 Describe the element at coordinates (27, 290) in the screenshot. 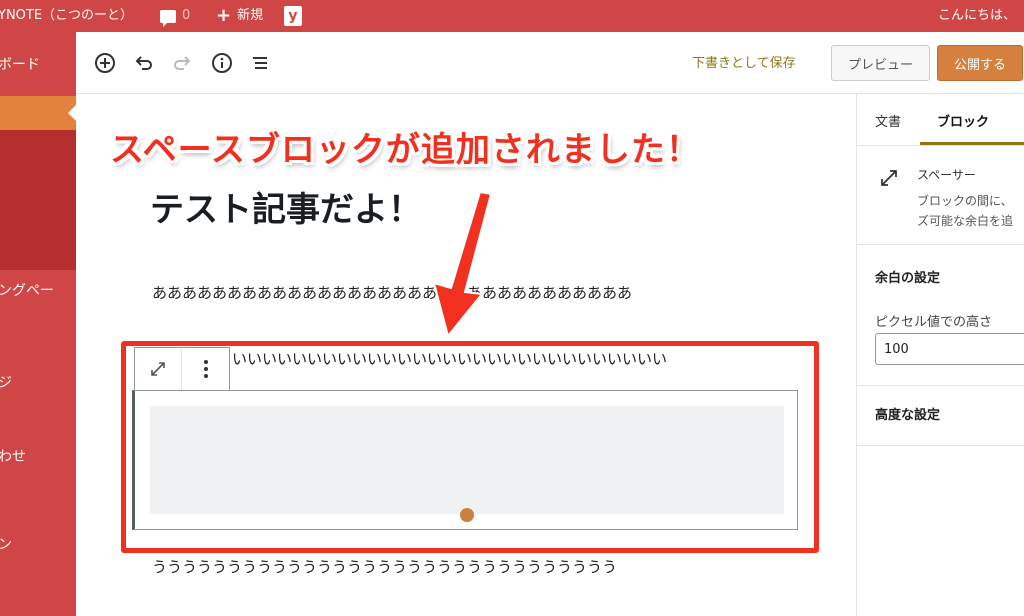

I see `menu-item-landing: ングペー` at that location.